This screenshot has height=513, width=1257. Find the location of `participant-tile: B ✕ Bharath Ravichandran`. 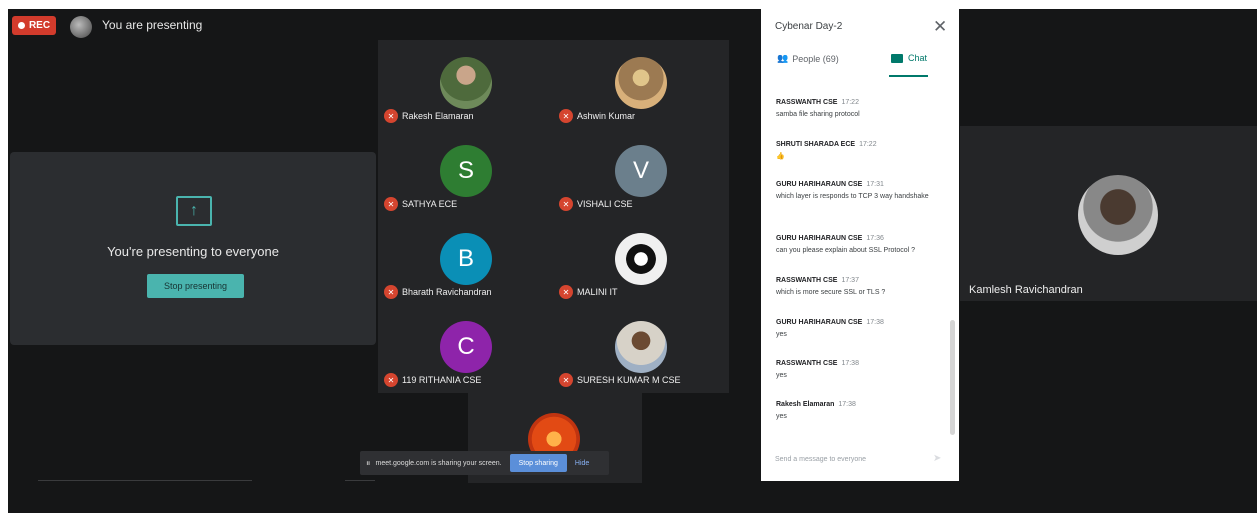

participant-tile: B ✕ Bharath Ravichandran is located at coordinates (465, 260).